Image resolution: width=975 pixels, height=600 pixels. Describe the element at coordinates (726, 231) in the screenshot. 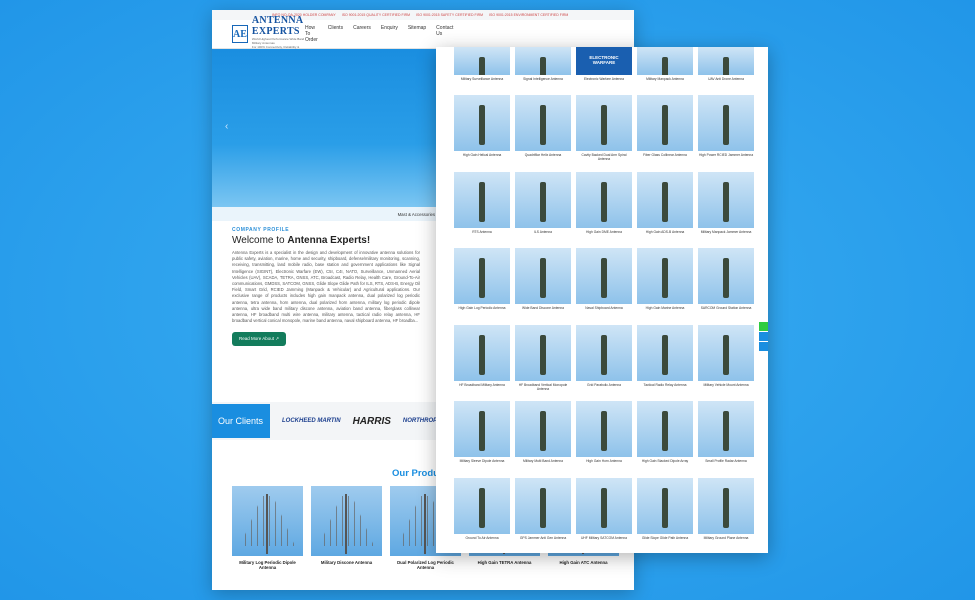

I see `grid-product-caption: Military Manpack Jammer Antenna` at that location.